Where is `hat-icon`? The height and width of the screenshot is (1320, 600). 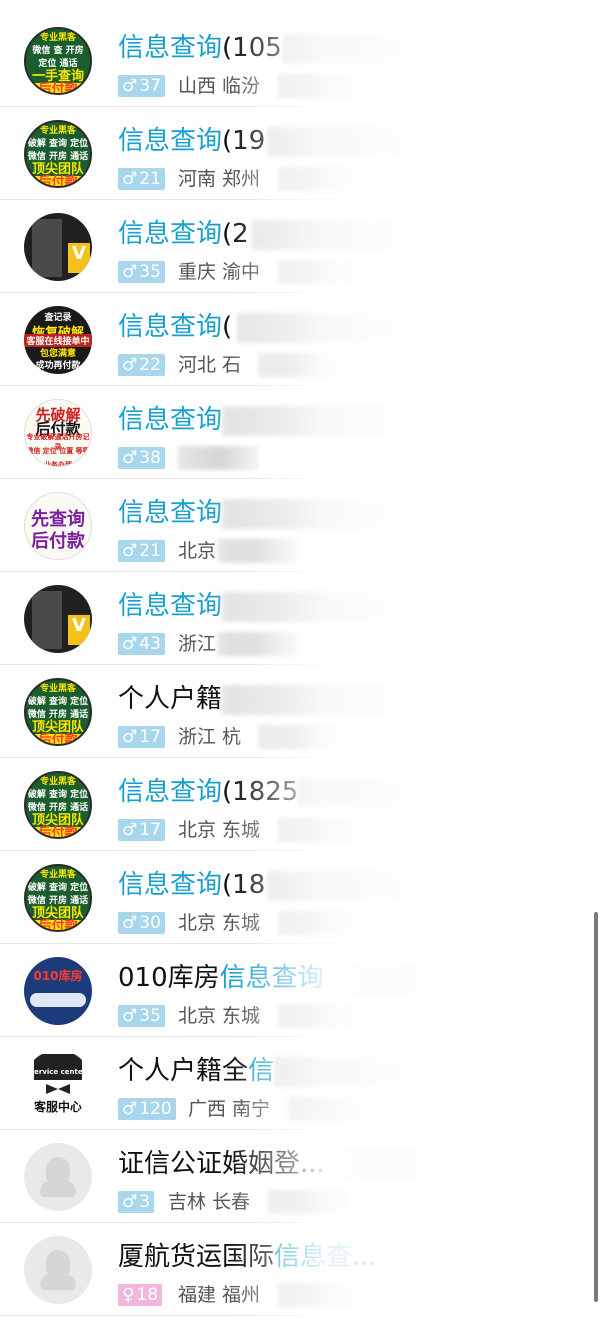 hat-icon is located at coordinates (58, 1067).